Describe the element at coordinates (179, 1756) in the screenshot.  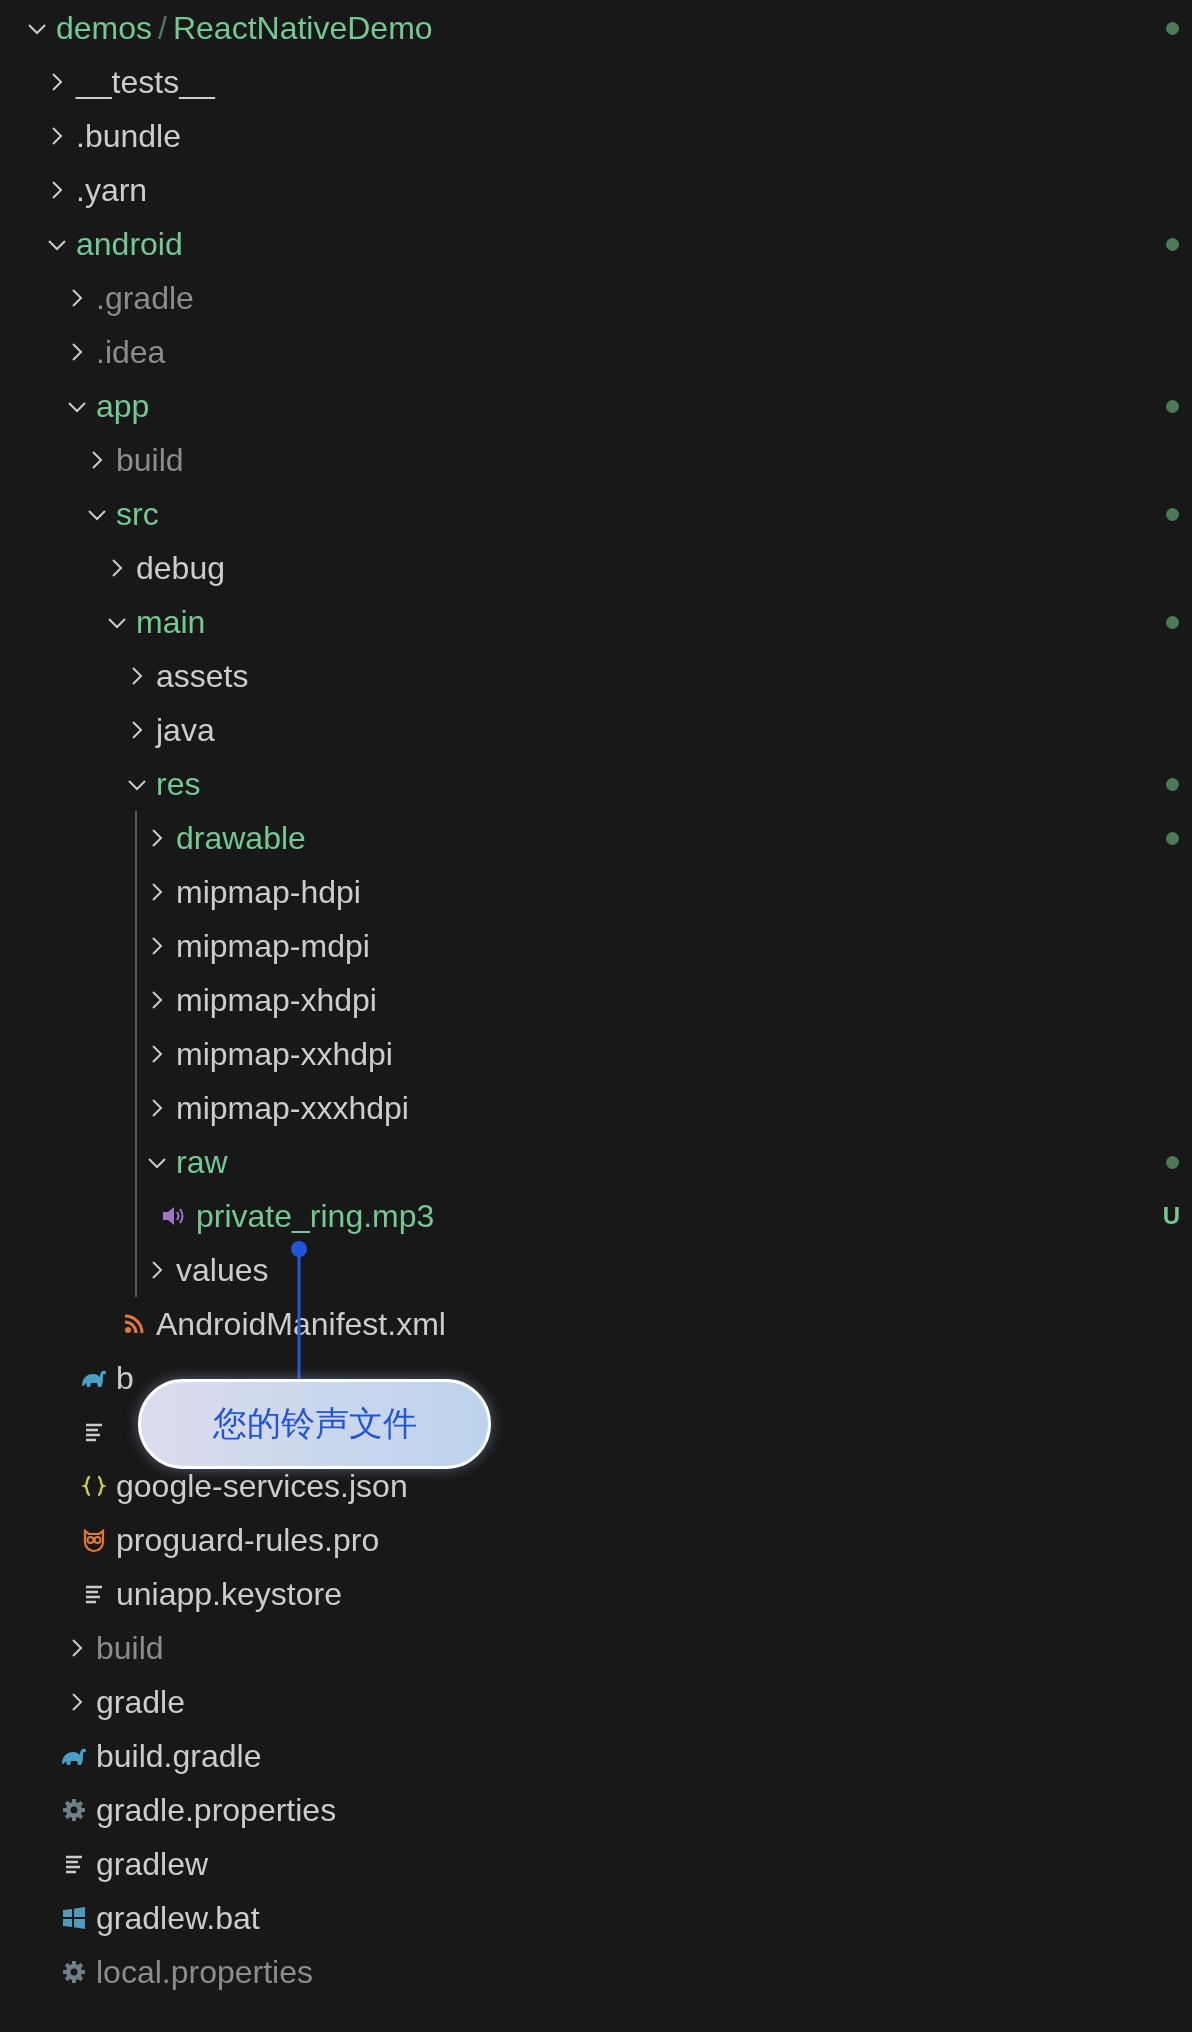
I see `file-name: build.gradle` at that location.